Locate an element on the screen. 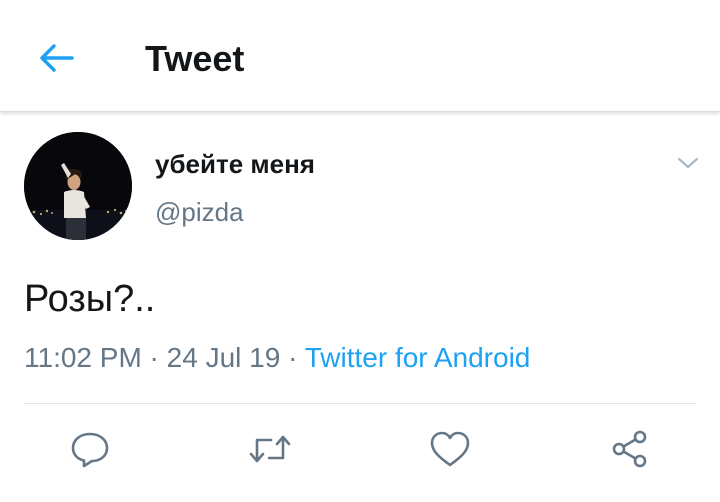  share-button is located at coordinates (630, 449).